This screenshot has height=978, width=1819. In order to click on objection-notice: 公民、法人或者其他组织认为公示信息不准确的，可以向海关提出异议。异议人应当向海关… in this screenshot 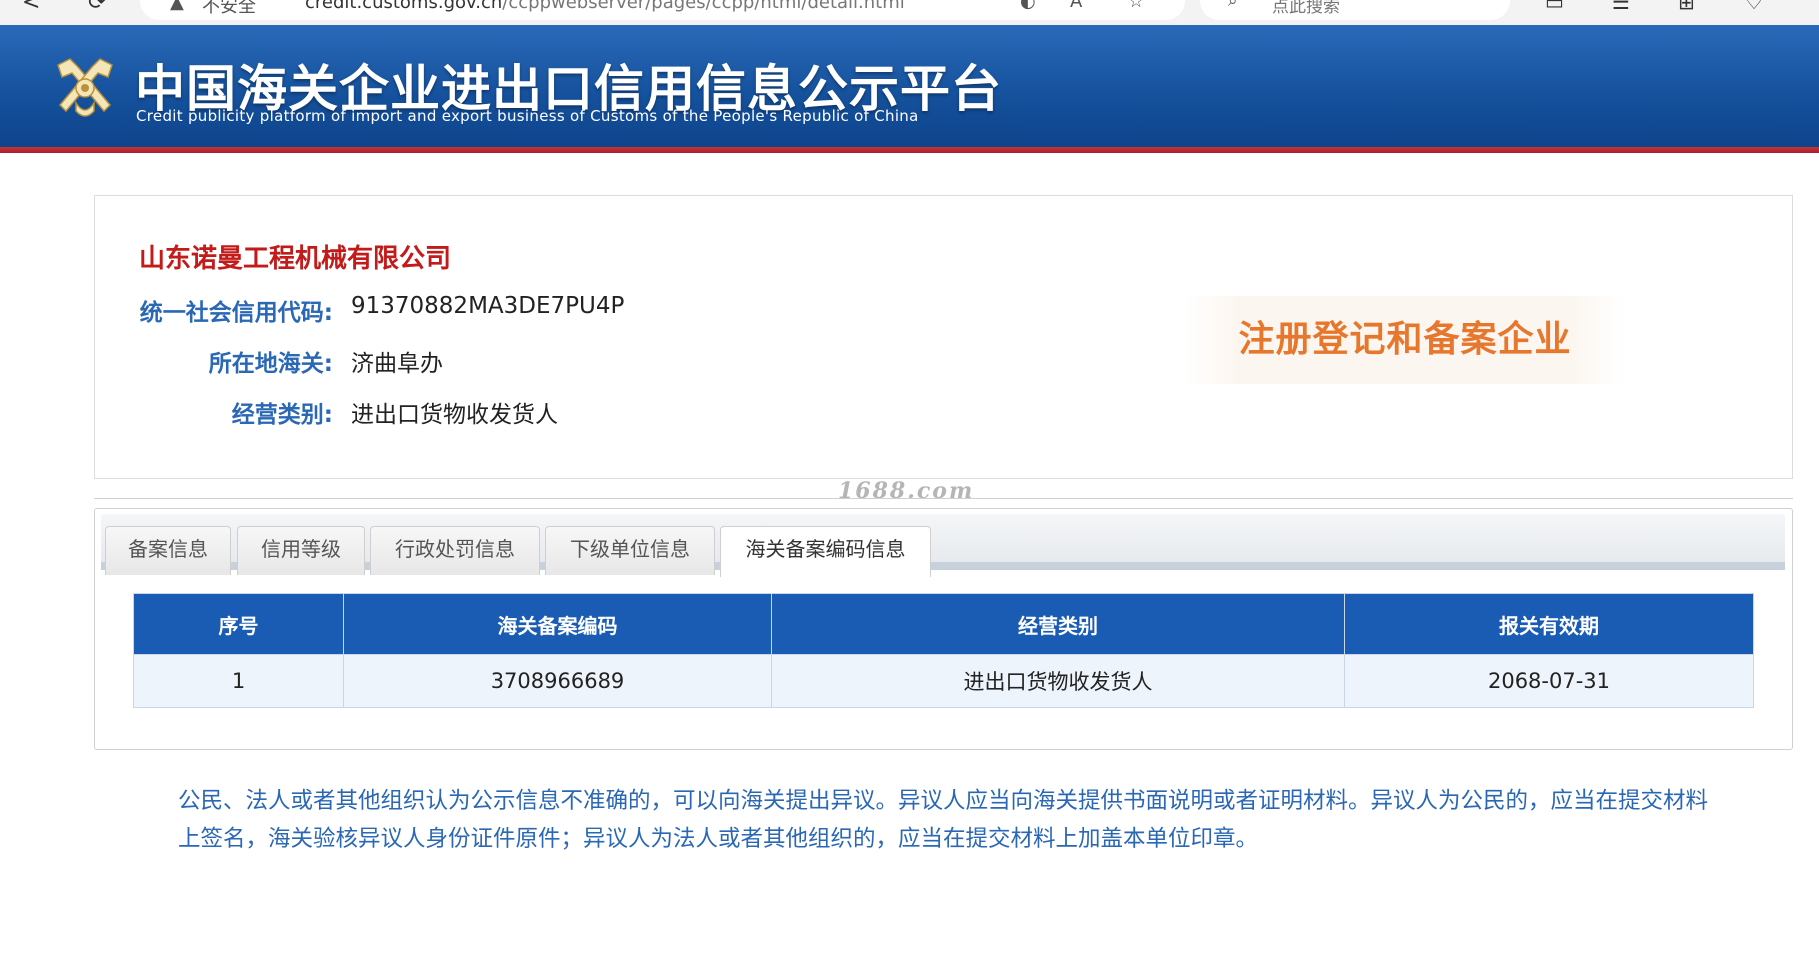, I will do `click(943, 820)`.